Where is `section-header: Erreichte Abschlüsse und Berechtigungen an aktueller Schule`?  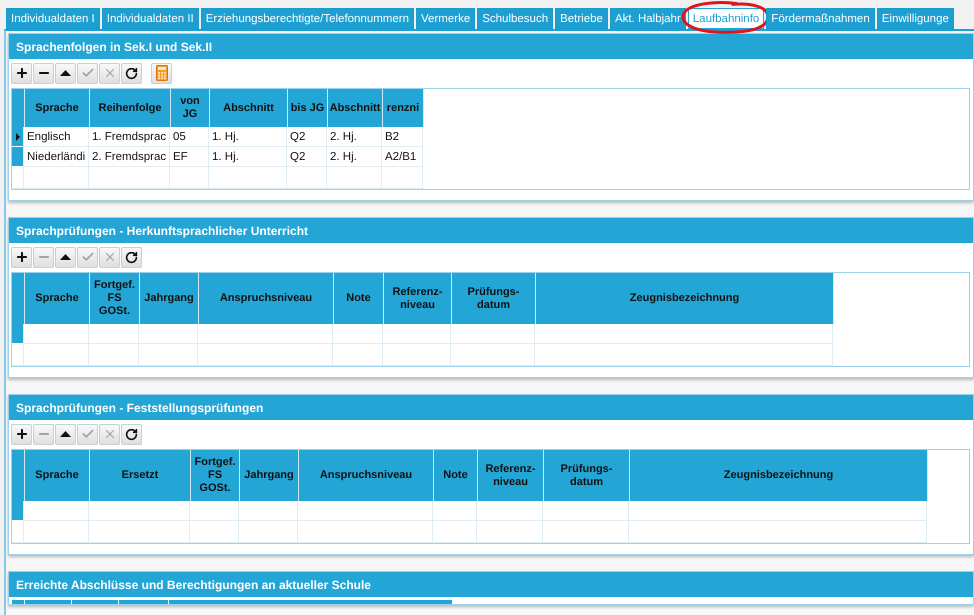
section-header: Erreichte Abschlüsse und Berechtigungen an aktueller Schule is located at coordinates (491, 584).